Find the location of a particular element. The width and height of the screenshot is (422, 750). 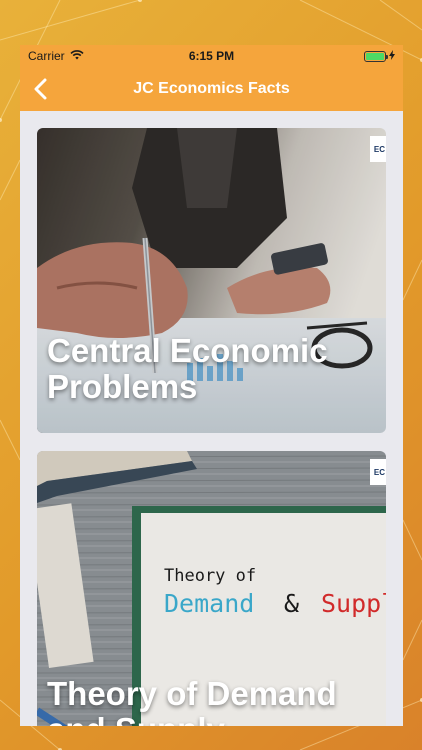

bolt-icon is located at coordinates (392, 56).